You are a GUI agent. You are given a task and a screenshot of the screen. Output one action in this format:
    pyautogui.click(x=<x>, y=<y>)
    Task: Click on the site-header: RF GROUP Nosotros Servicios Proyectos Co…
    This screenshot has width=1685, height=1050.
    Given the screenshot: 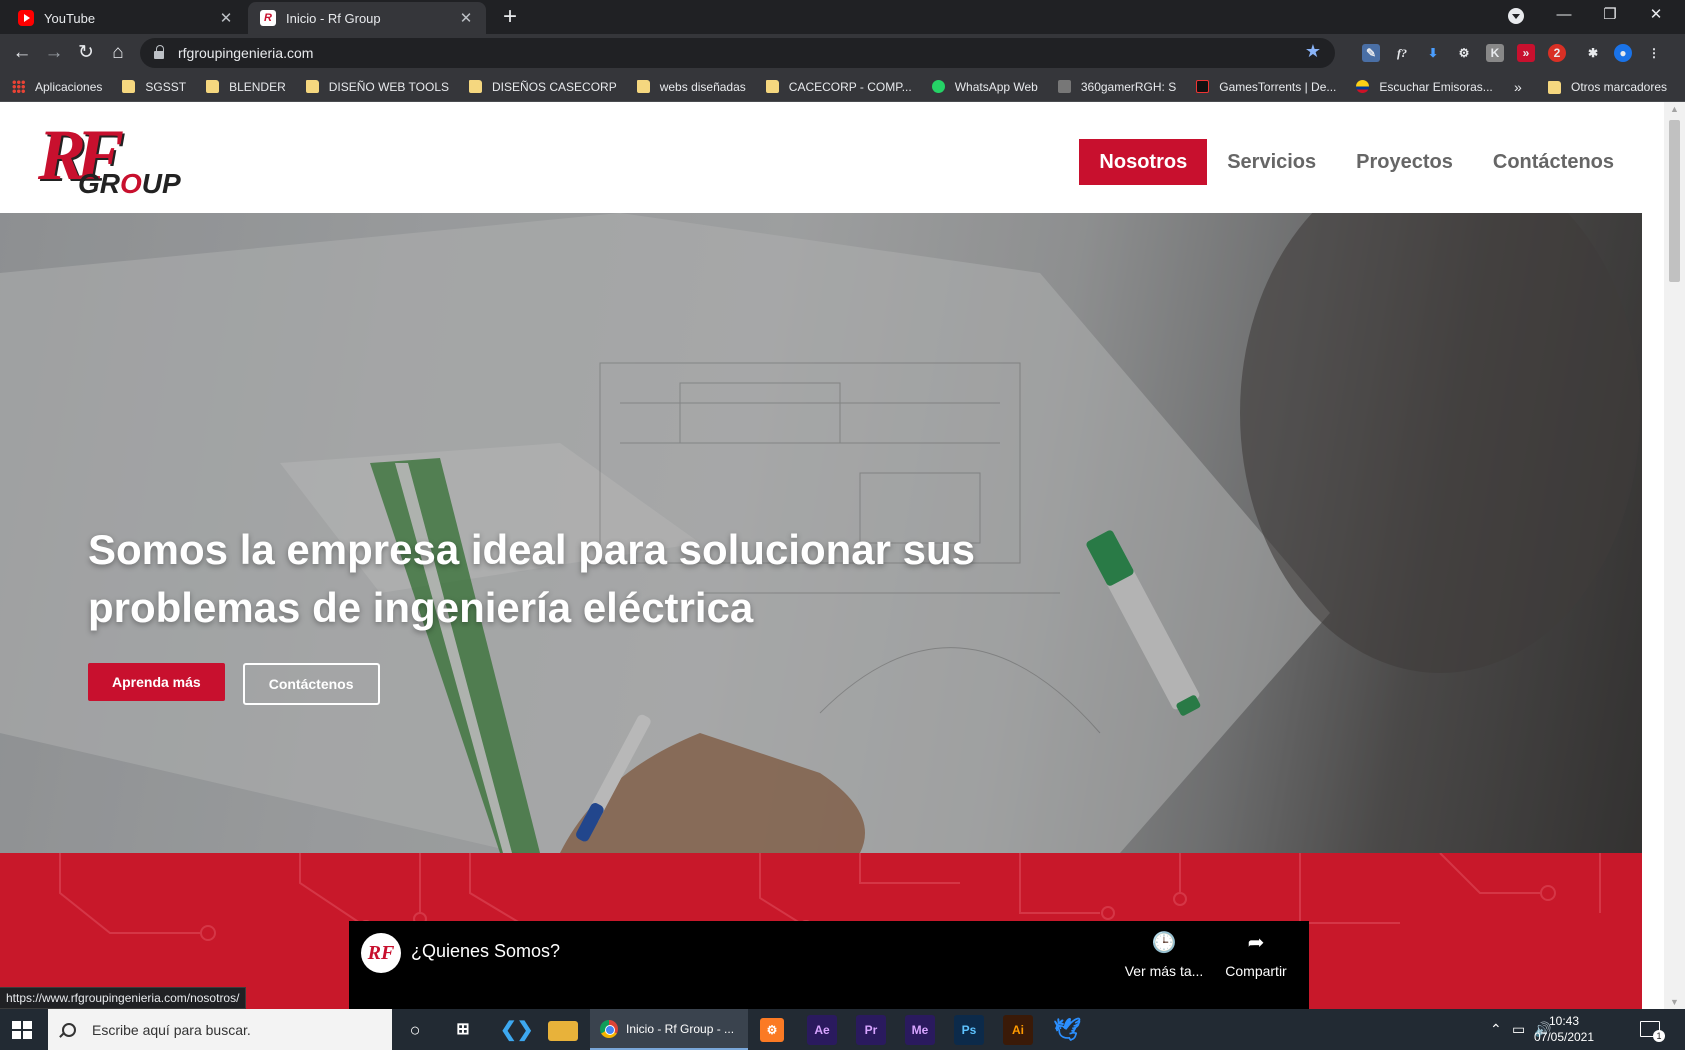 What is the action you would take?
    pyautogui.click(x=832, y=157)
    